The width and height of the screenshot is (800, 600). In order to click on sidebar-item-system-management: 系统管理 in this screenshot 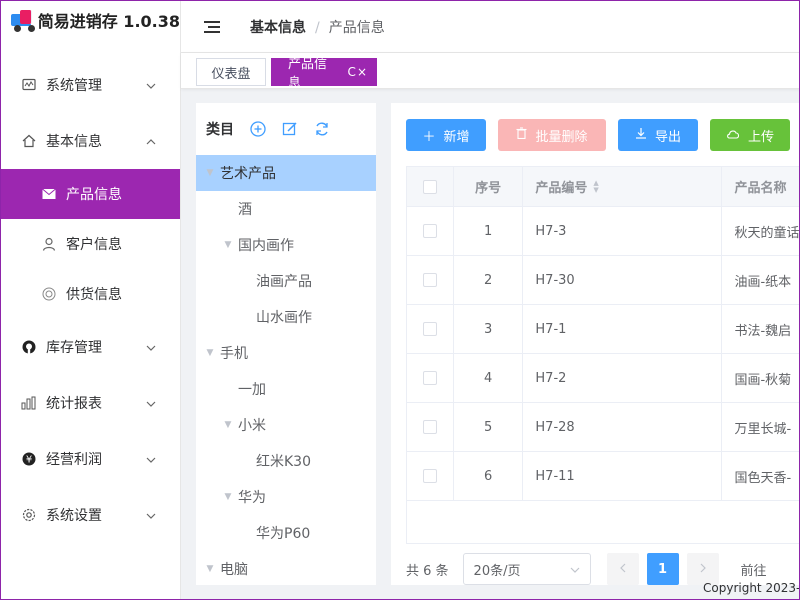, I will do `click(90, 85)`.